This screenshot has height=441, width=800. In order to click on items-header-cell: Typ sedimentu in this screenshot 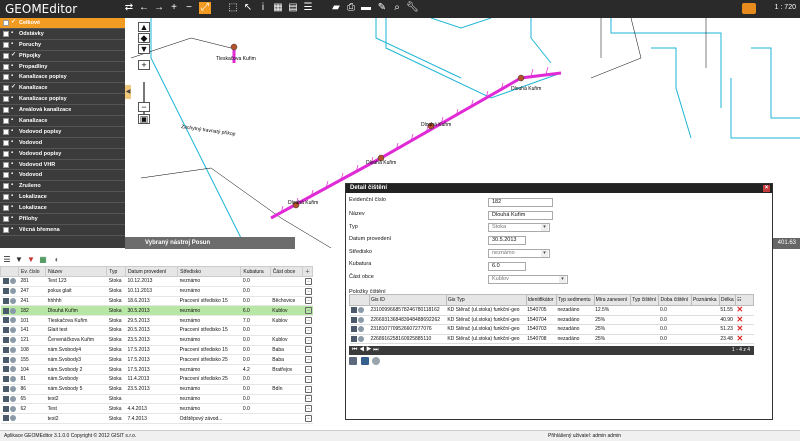, I will do `click(575, 300)`.